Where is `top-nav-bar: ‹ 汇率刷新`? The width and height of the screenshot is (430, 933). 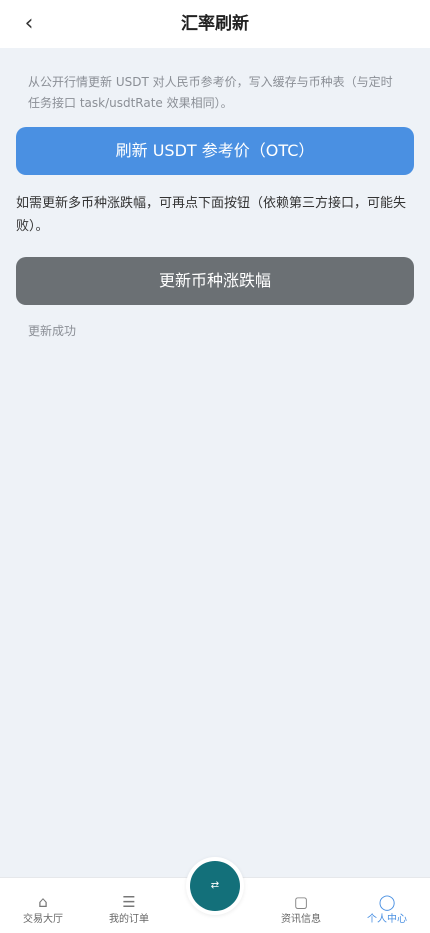
top-nav-bar: ‹ 汇率刷新 is located at coordinates (215, 24).